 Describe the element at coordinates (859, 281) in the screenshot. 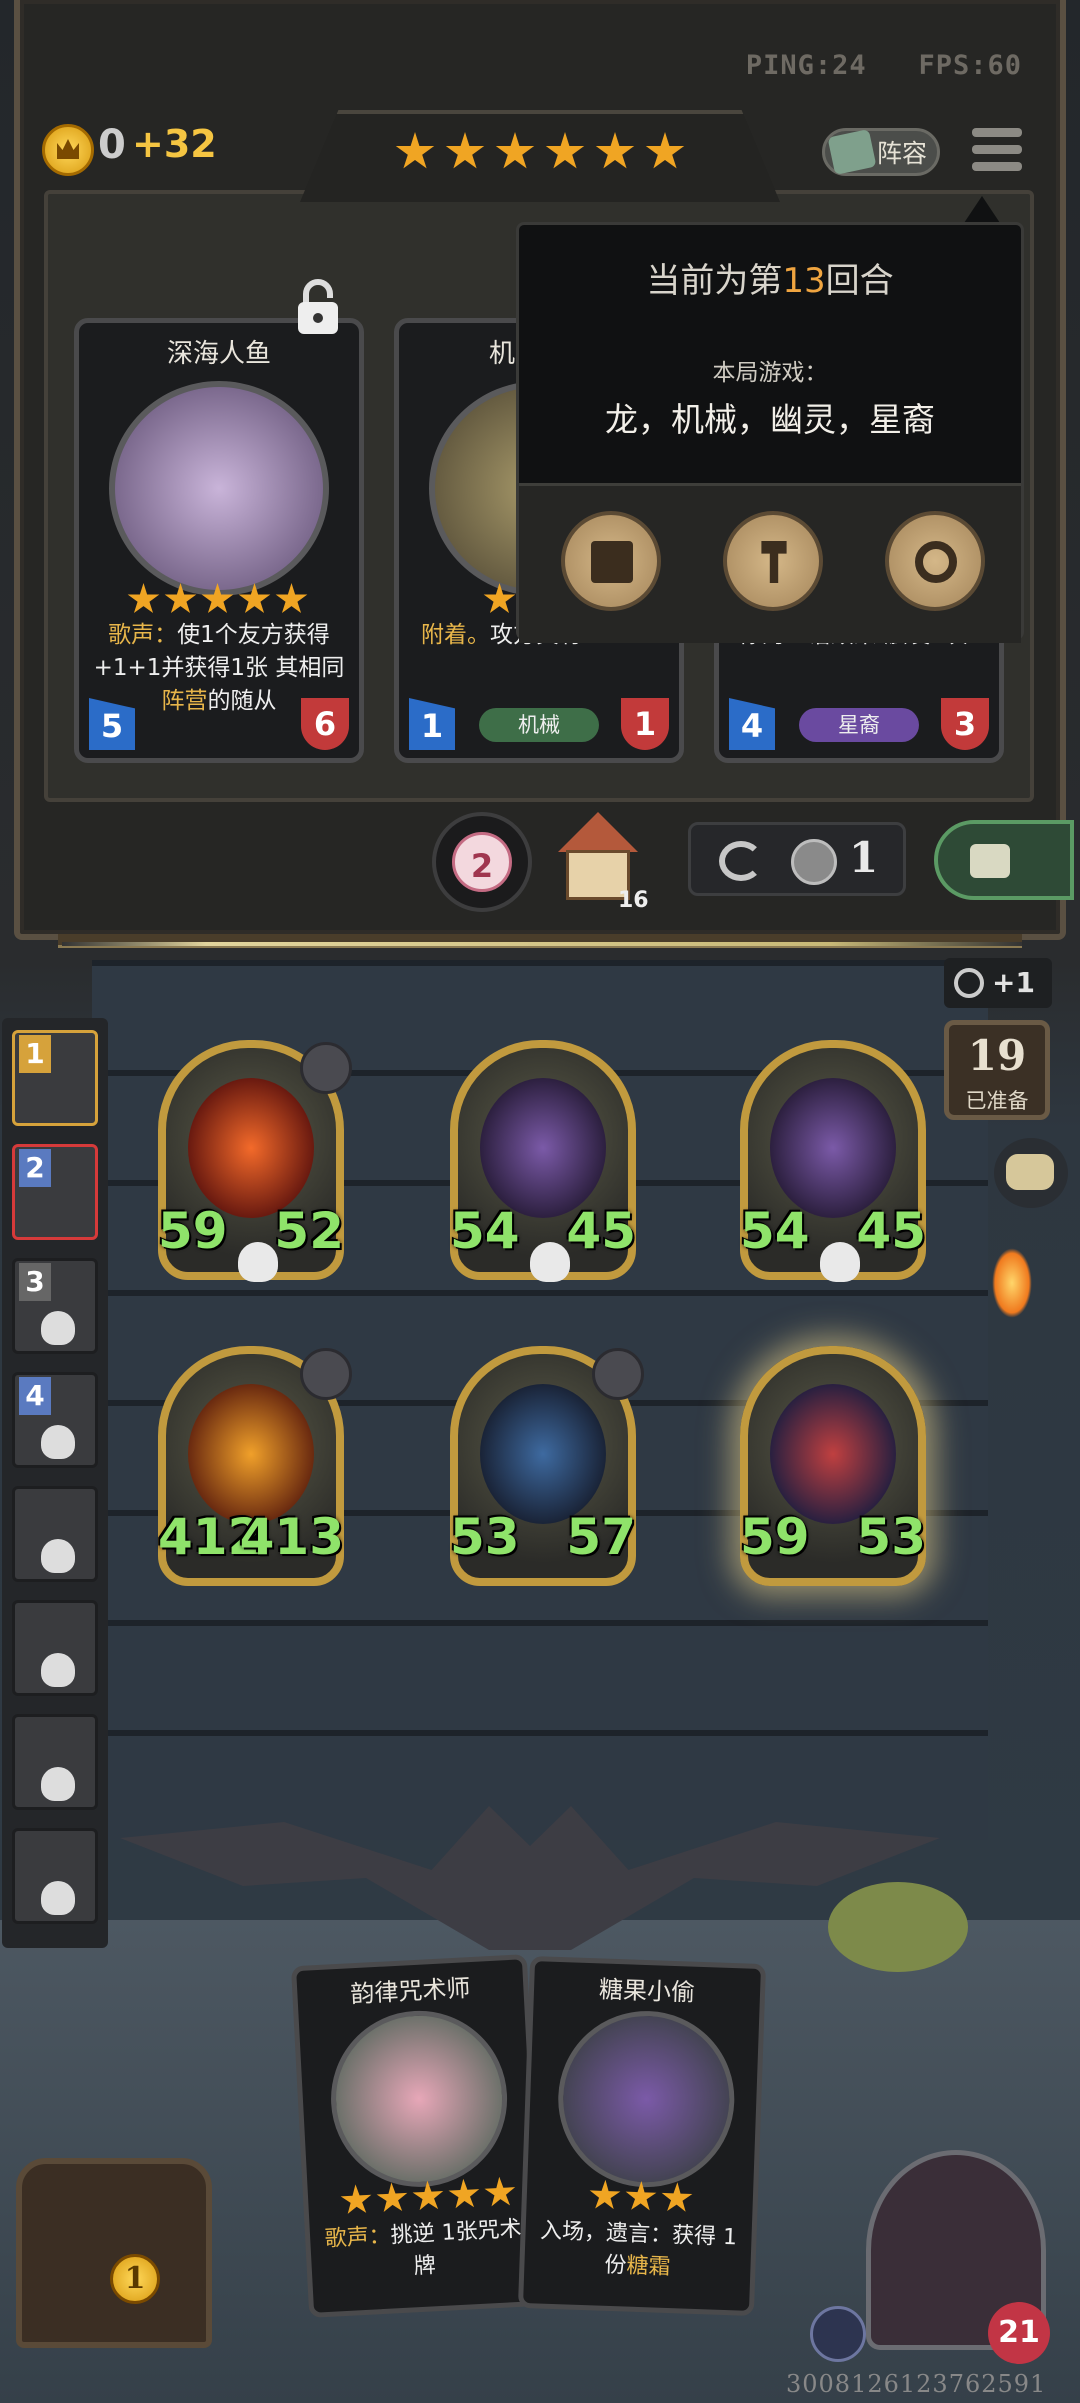

I see `round-suffix: 回合` at that location.